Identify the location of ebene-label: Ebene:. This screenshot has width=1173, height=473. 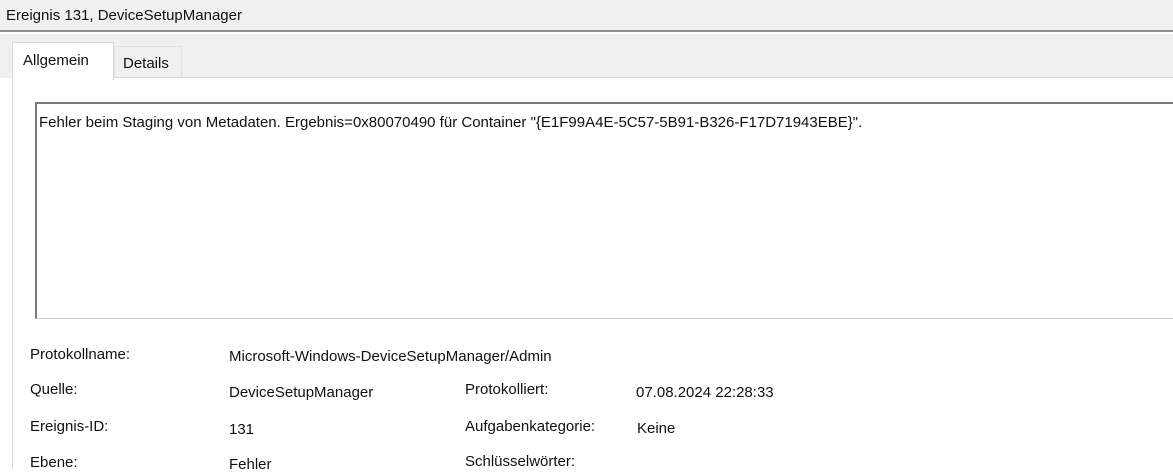
(54, 462).